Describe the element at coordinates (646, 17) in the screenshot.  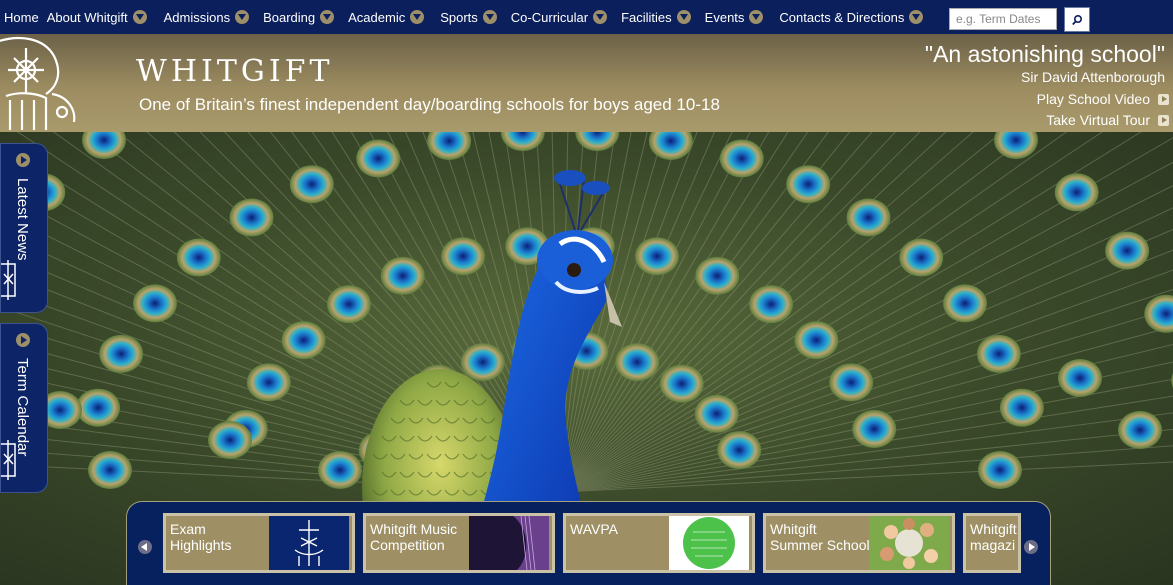
I see `nav-facilities-label: Facilities` at that location.